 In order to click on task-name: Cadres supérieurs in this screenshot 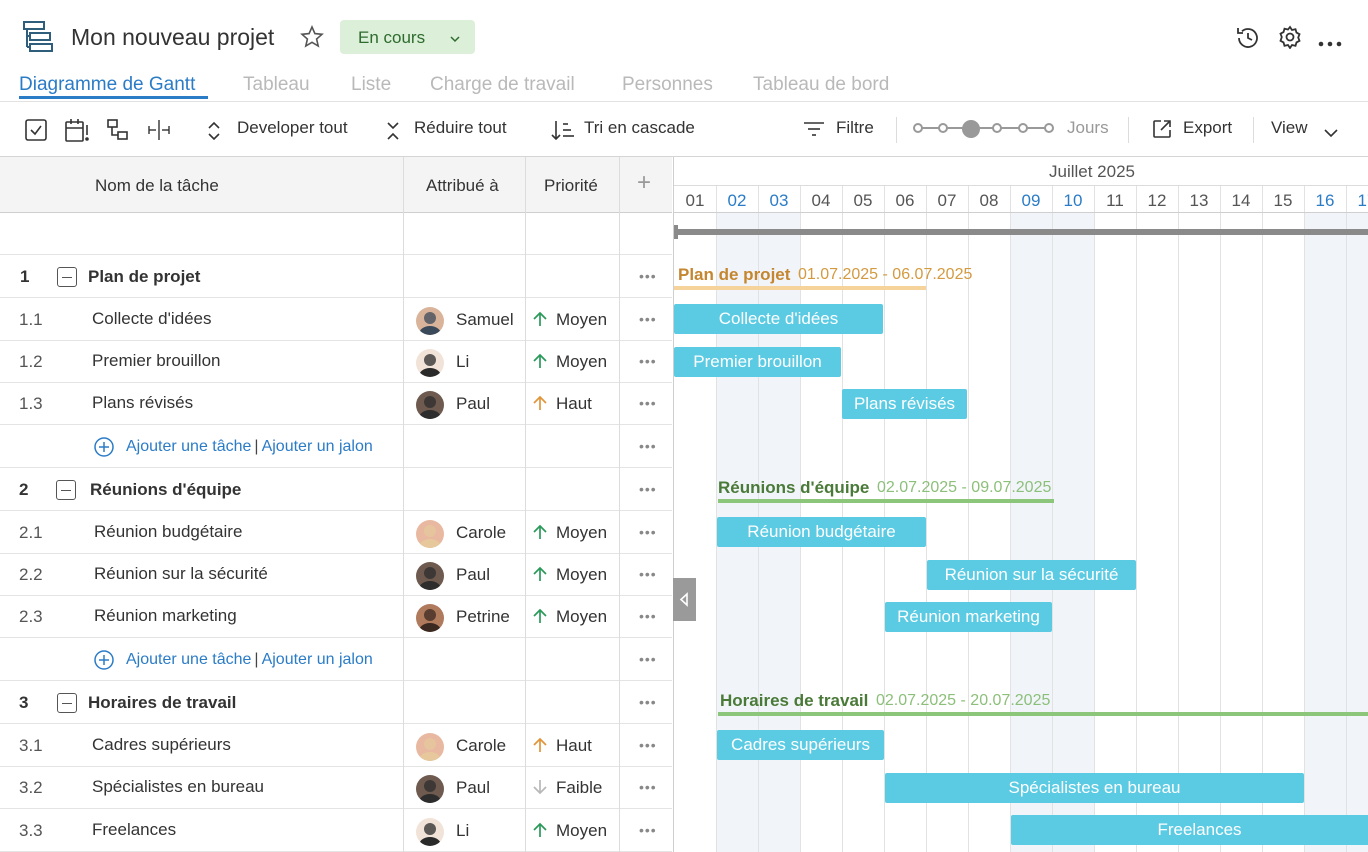, I will do `click(161, 745)`.